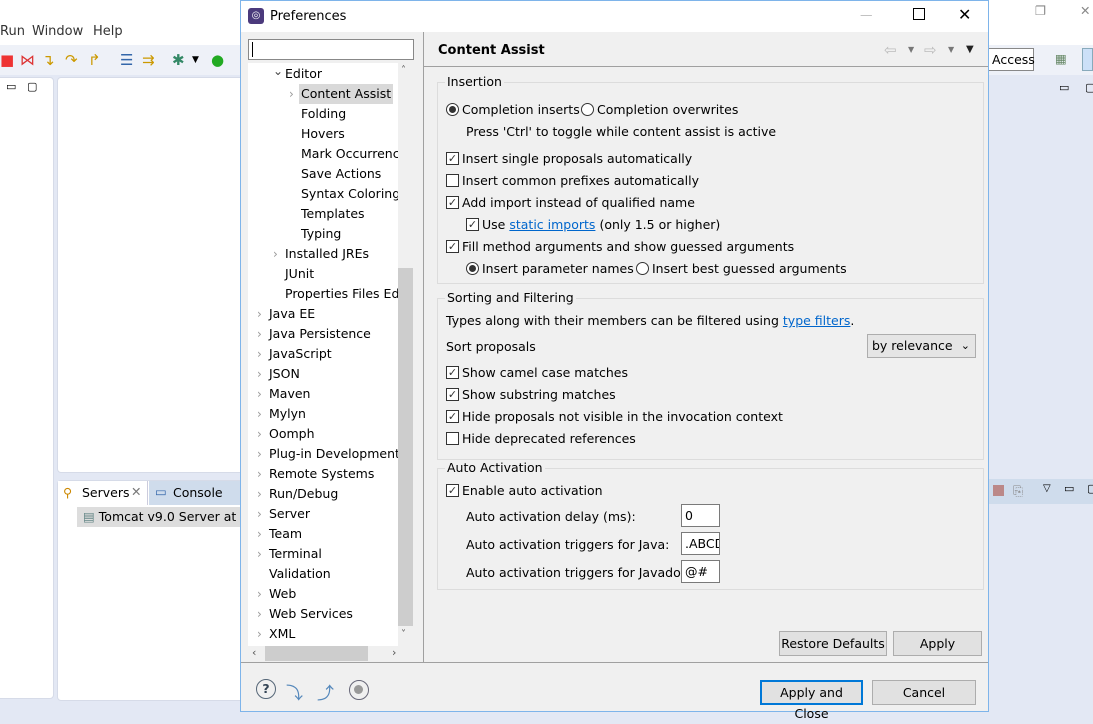 Image resolution: width=1093 pixels, height=724 pixels. I want to click on tree-item: › JSON, so click(323, 374).